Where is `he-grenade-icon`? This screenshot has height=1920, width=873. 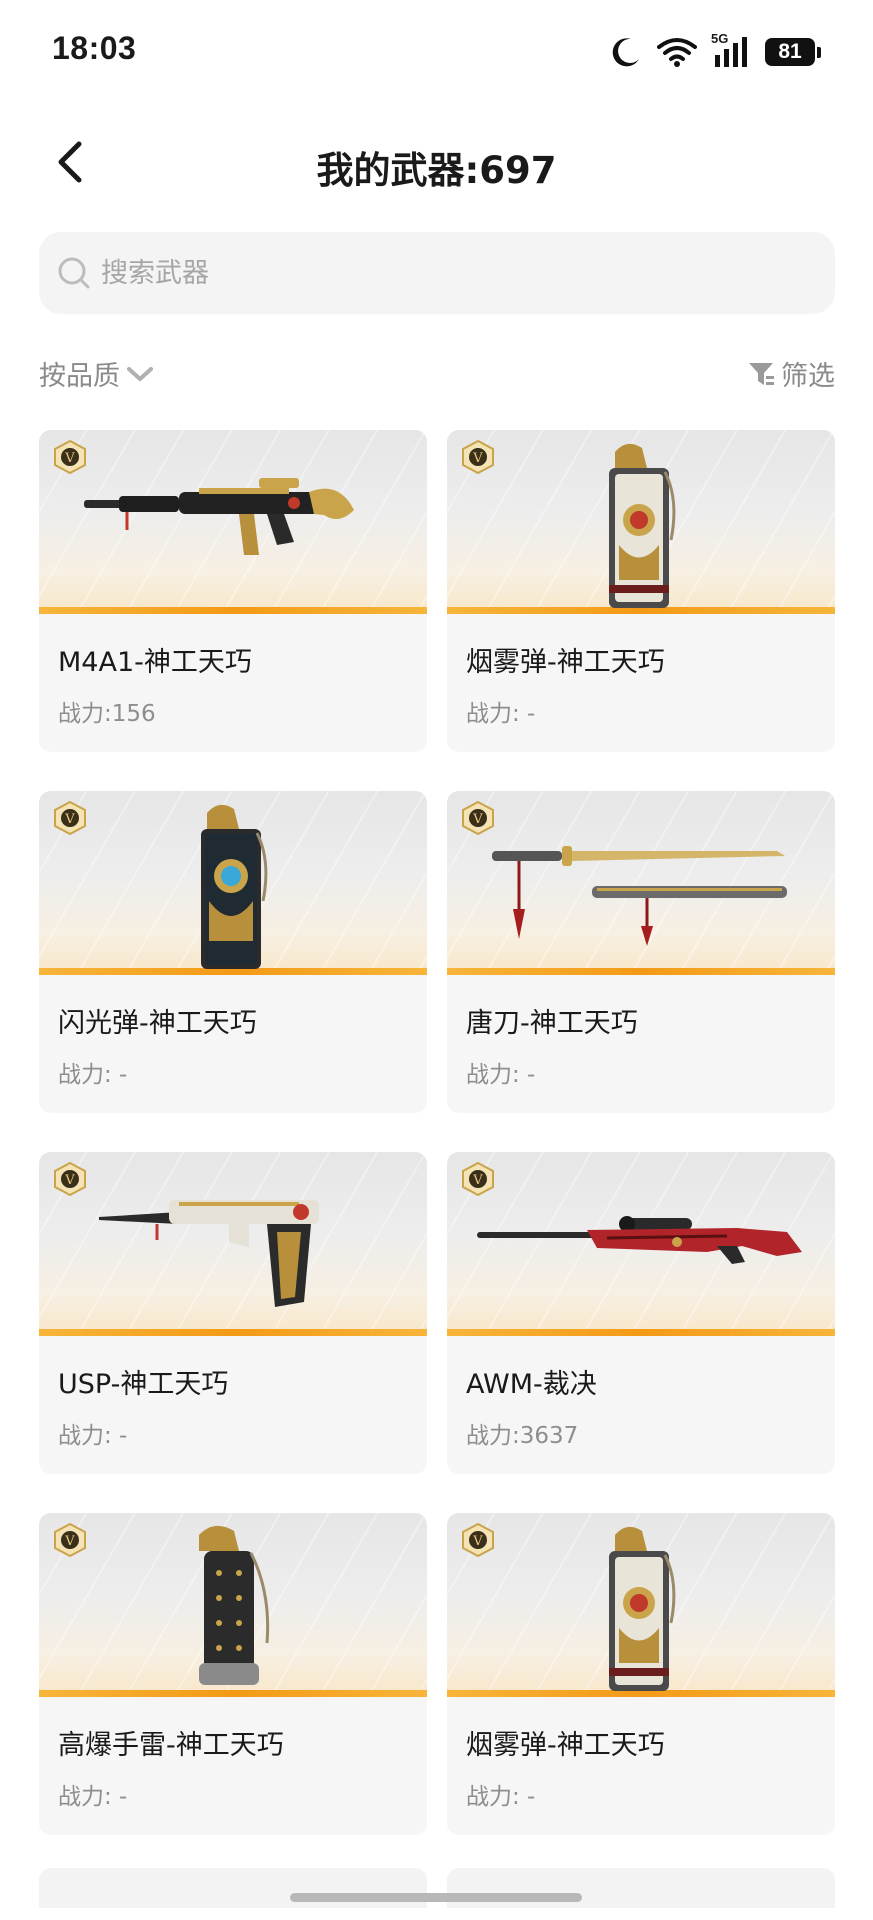
he-grenade-icon is located at coordinates (234, 1605).